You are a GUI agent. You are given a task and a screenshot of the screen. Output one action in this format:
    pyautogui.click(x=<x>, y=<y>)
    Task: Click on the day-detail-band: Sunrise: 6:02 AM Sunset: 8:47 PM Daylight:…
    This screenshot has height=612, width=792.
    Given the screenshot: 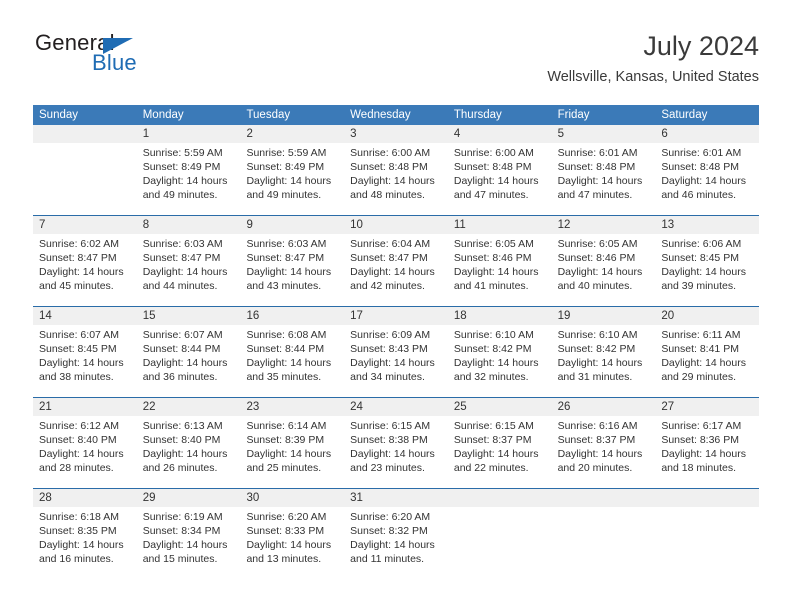 What is the action you would take?
    pyautogui.click(x=396, y=270)
    